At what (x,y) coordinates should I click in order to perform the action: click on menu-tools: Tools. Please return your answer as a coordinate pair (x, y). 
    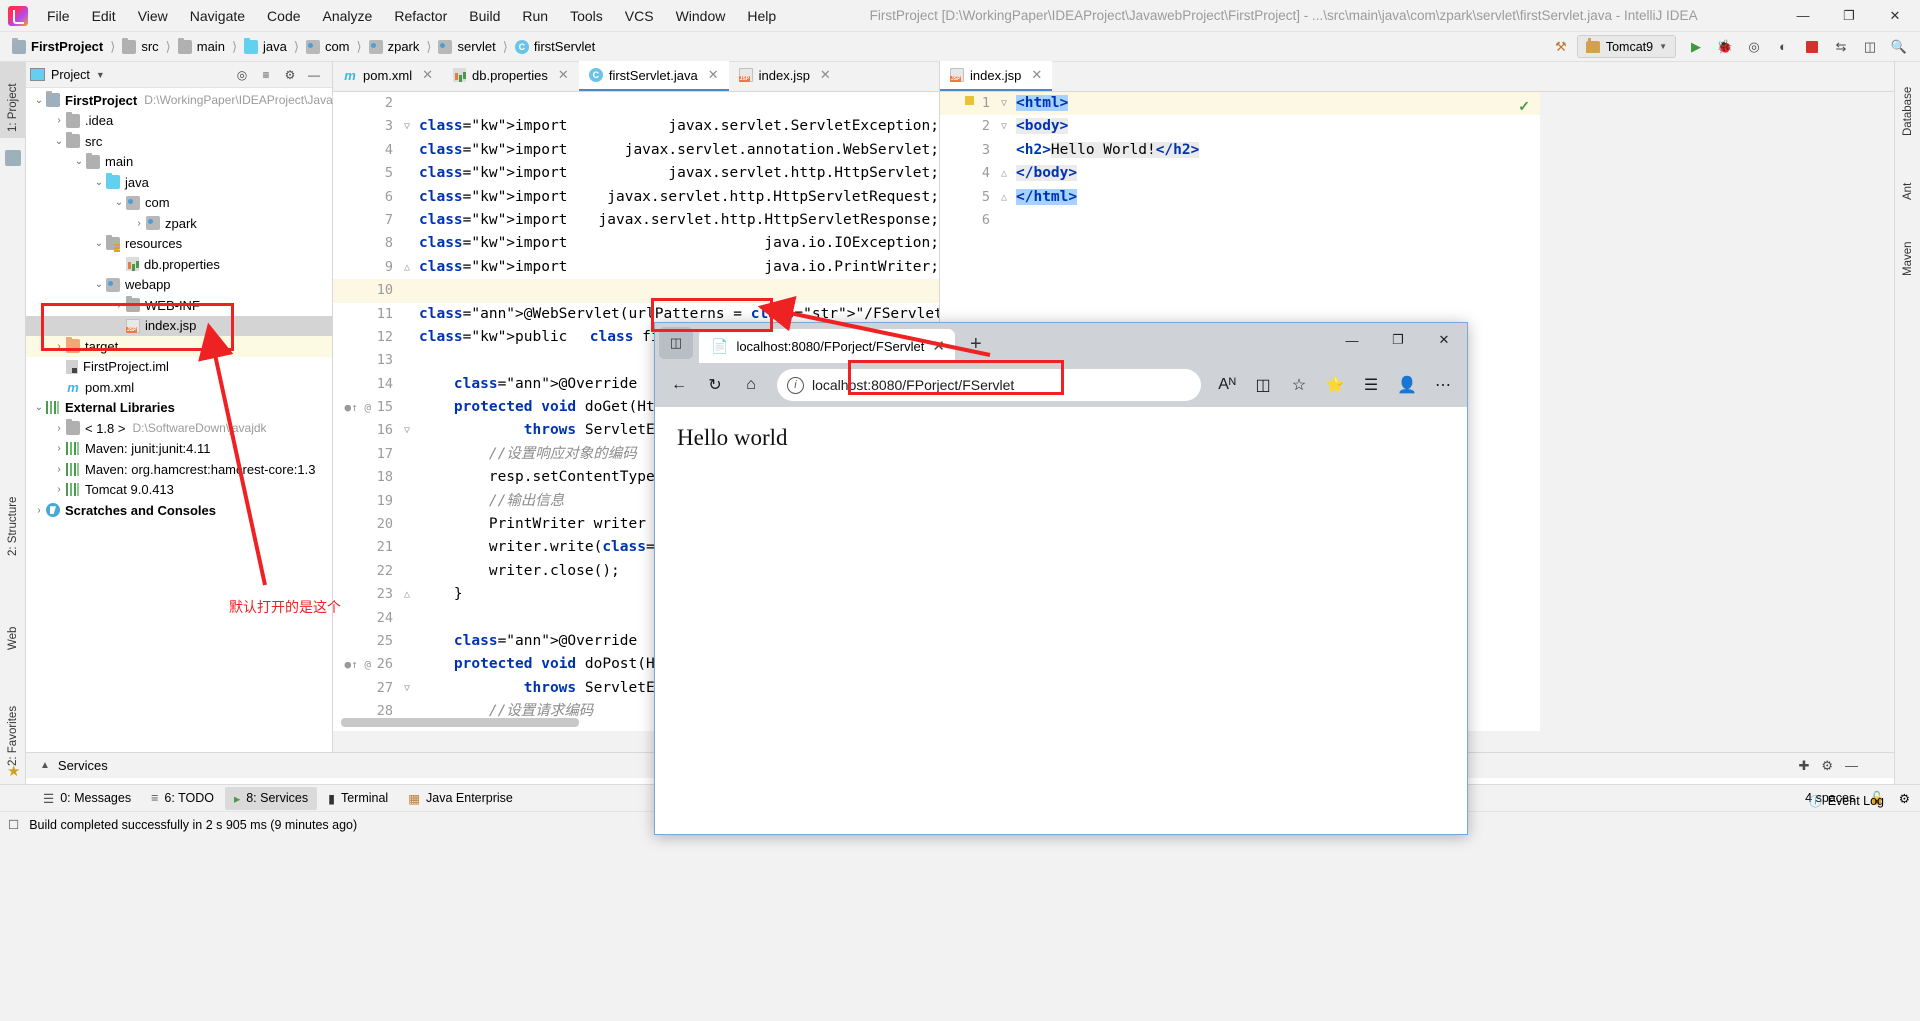
    Looking at the image, I should click on (586, 16).